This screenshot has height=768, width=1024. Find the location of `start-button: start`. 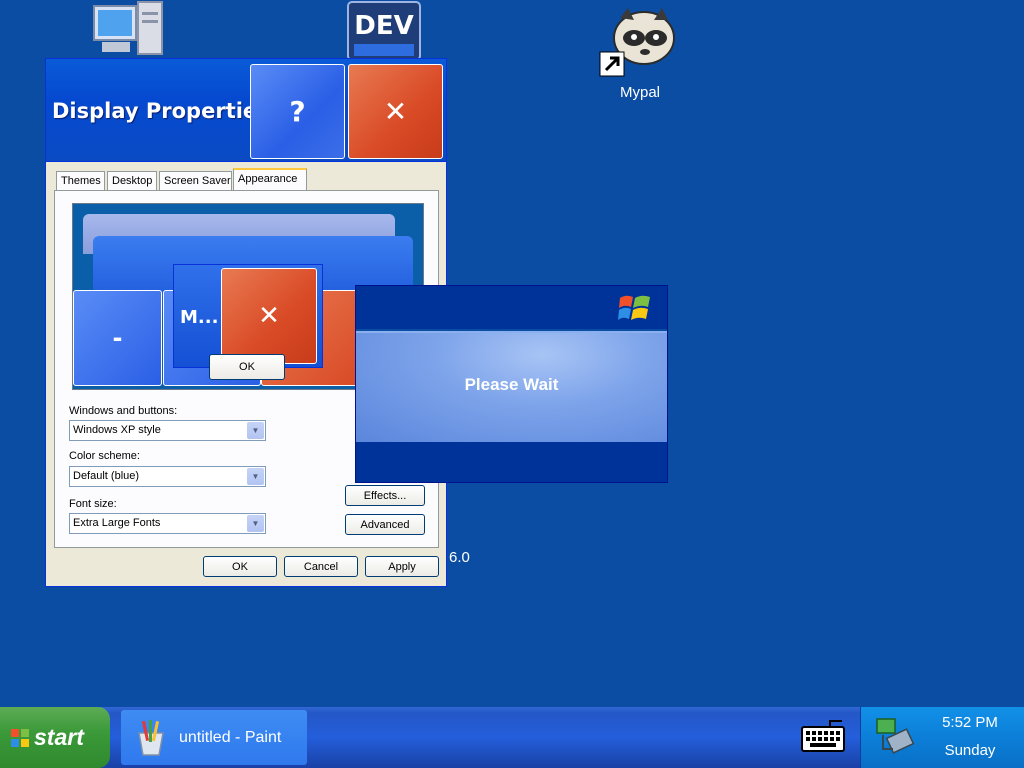

start-button: start is located at coordinates (55, 737).